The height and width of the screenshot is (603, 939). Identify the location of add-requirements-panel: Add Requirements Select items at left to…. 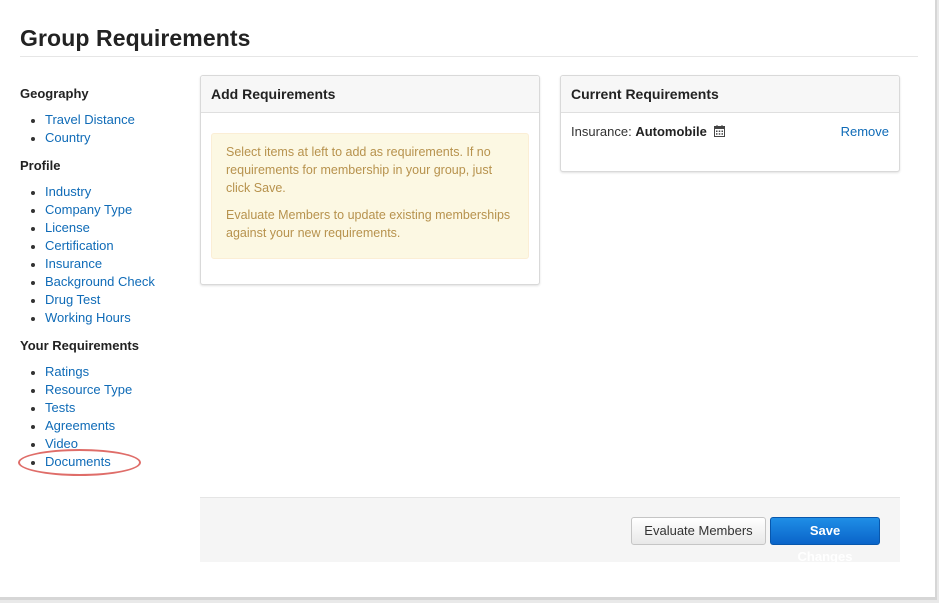
(370, 180).